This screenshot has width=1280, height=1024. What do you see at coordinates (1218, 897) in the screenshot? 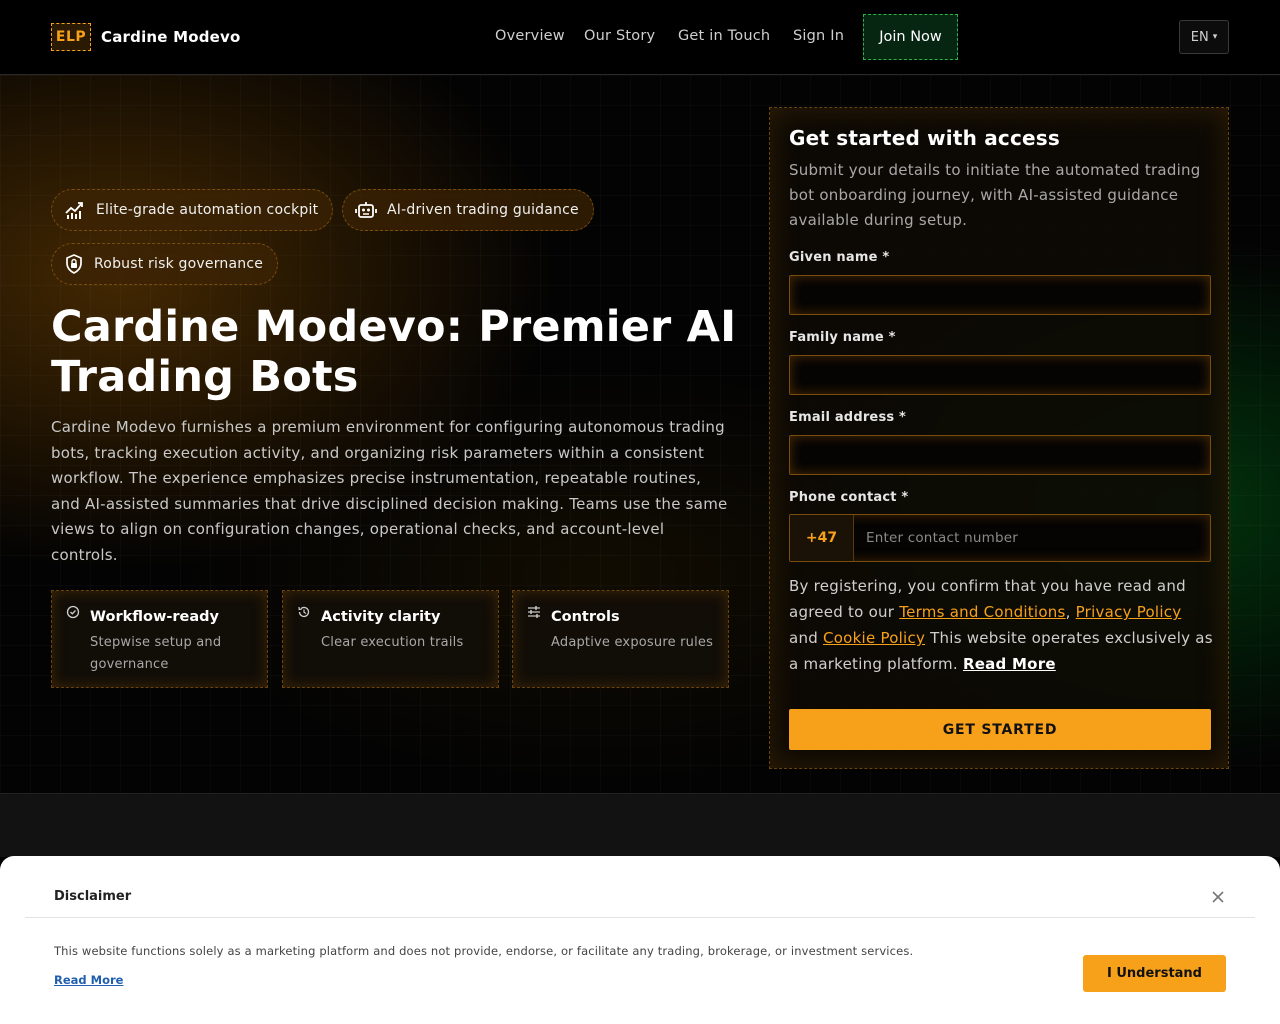
I see `close-icon` at bounding box center [1218, 897].